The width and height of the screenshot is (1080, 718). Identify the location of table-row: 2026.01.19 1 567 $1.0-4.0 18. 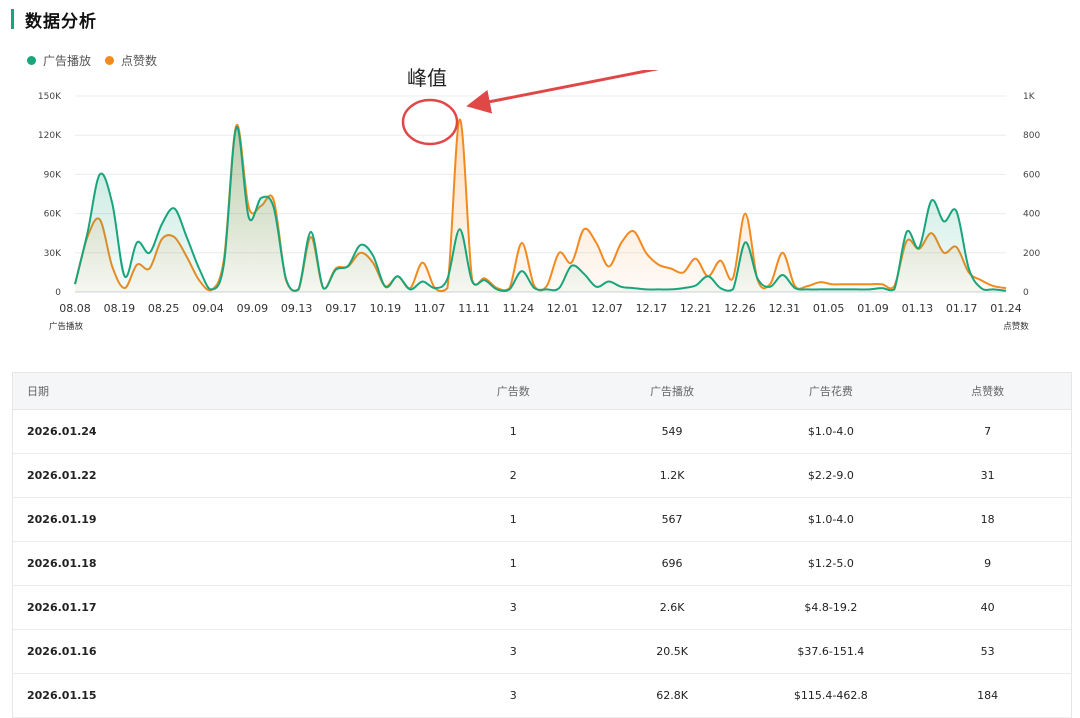
(542, 520).